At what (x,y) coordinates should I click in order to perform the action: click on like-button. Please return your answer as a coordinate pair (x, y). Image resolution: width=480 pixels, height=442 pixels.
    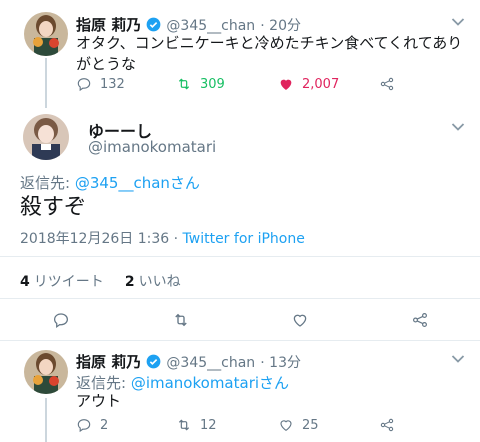
    Looking at the image, I should click on (300, 320).